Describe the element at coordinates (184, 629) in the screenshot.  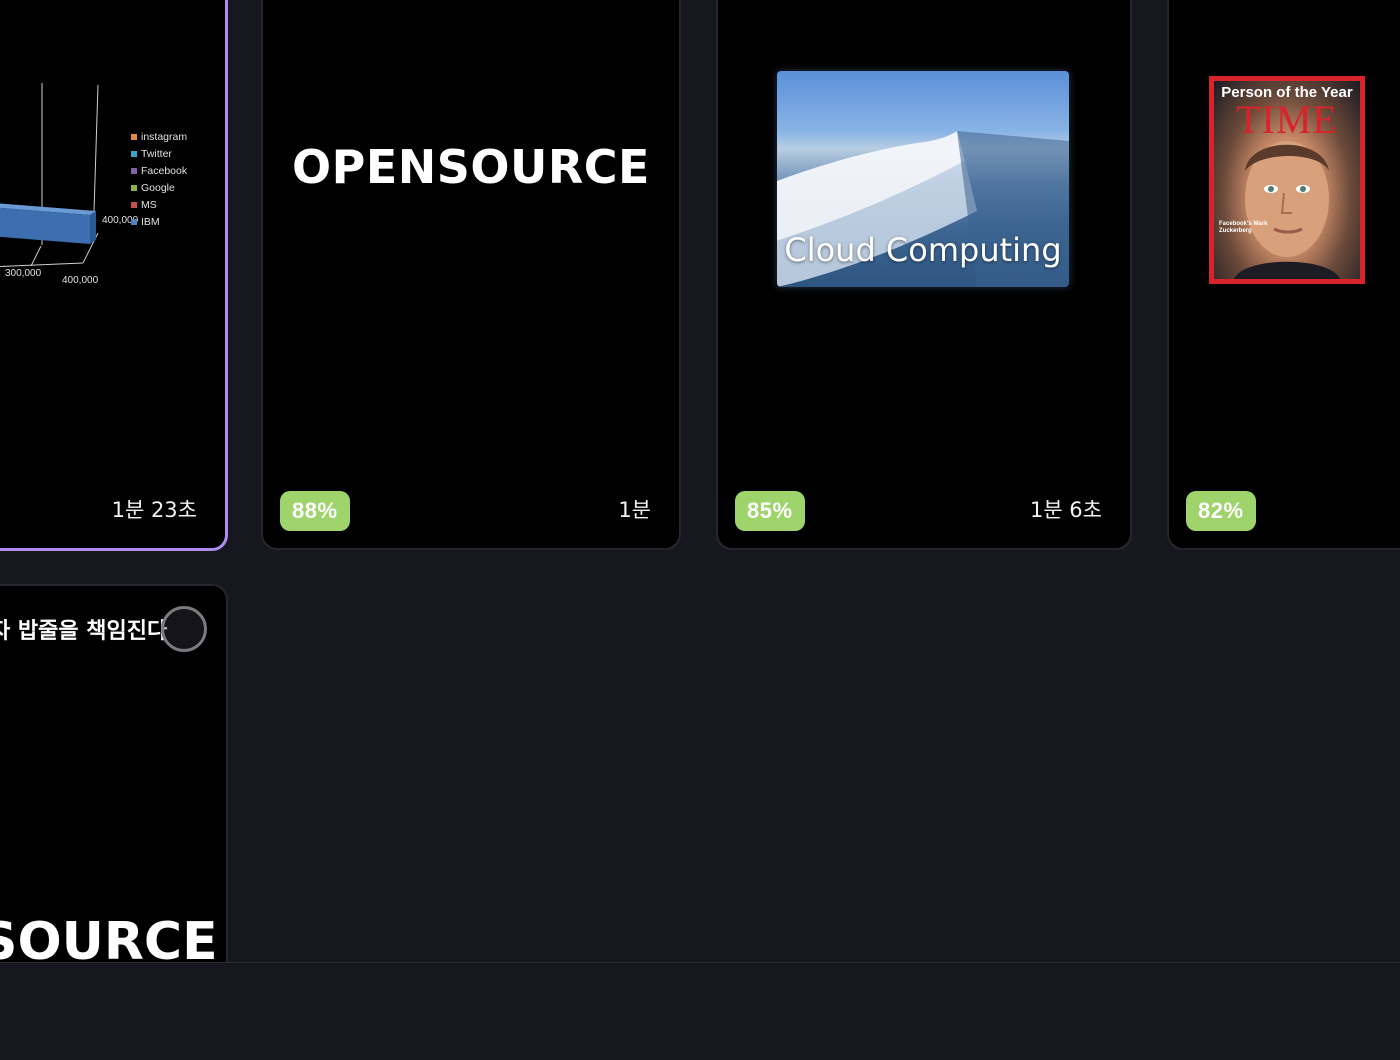
I see `play-toggle-button` at that location.